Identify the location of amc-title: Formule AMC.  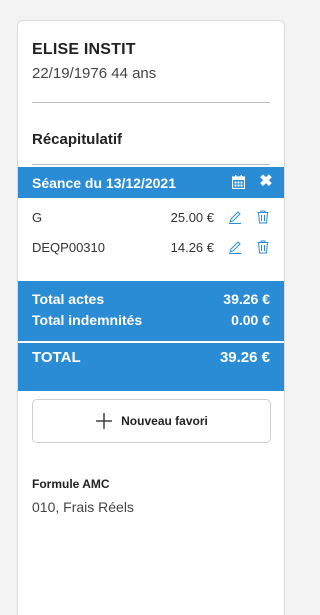
(71, 484).